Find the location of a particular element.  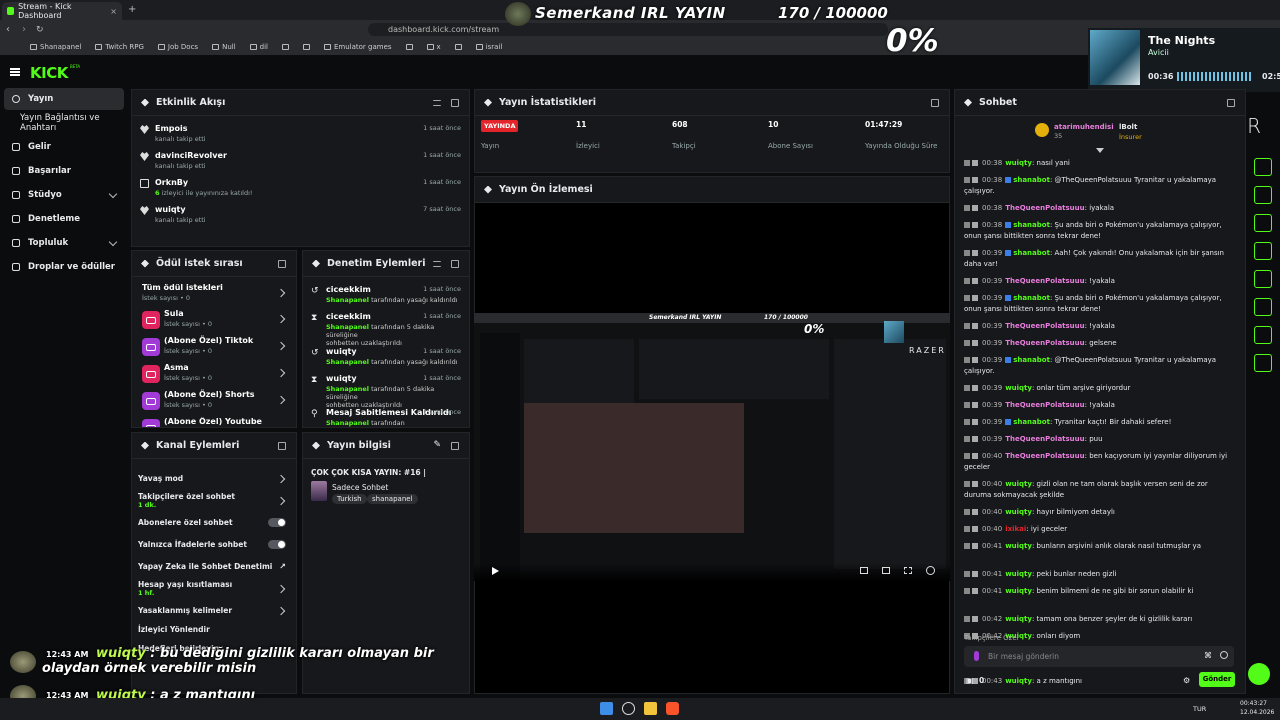

action-host: İzleyici Yönlendir is located at coordinates (213, 629).